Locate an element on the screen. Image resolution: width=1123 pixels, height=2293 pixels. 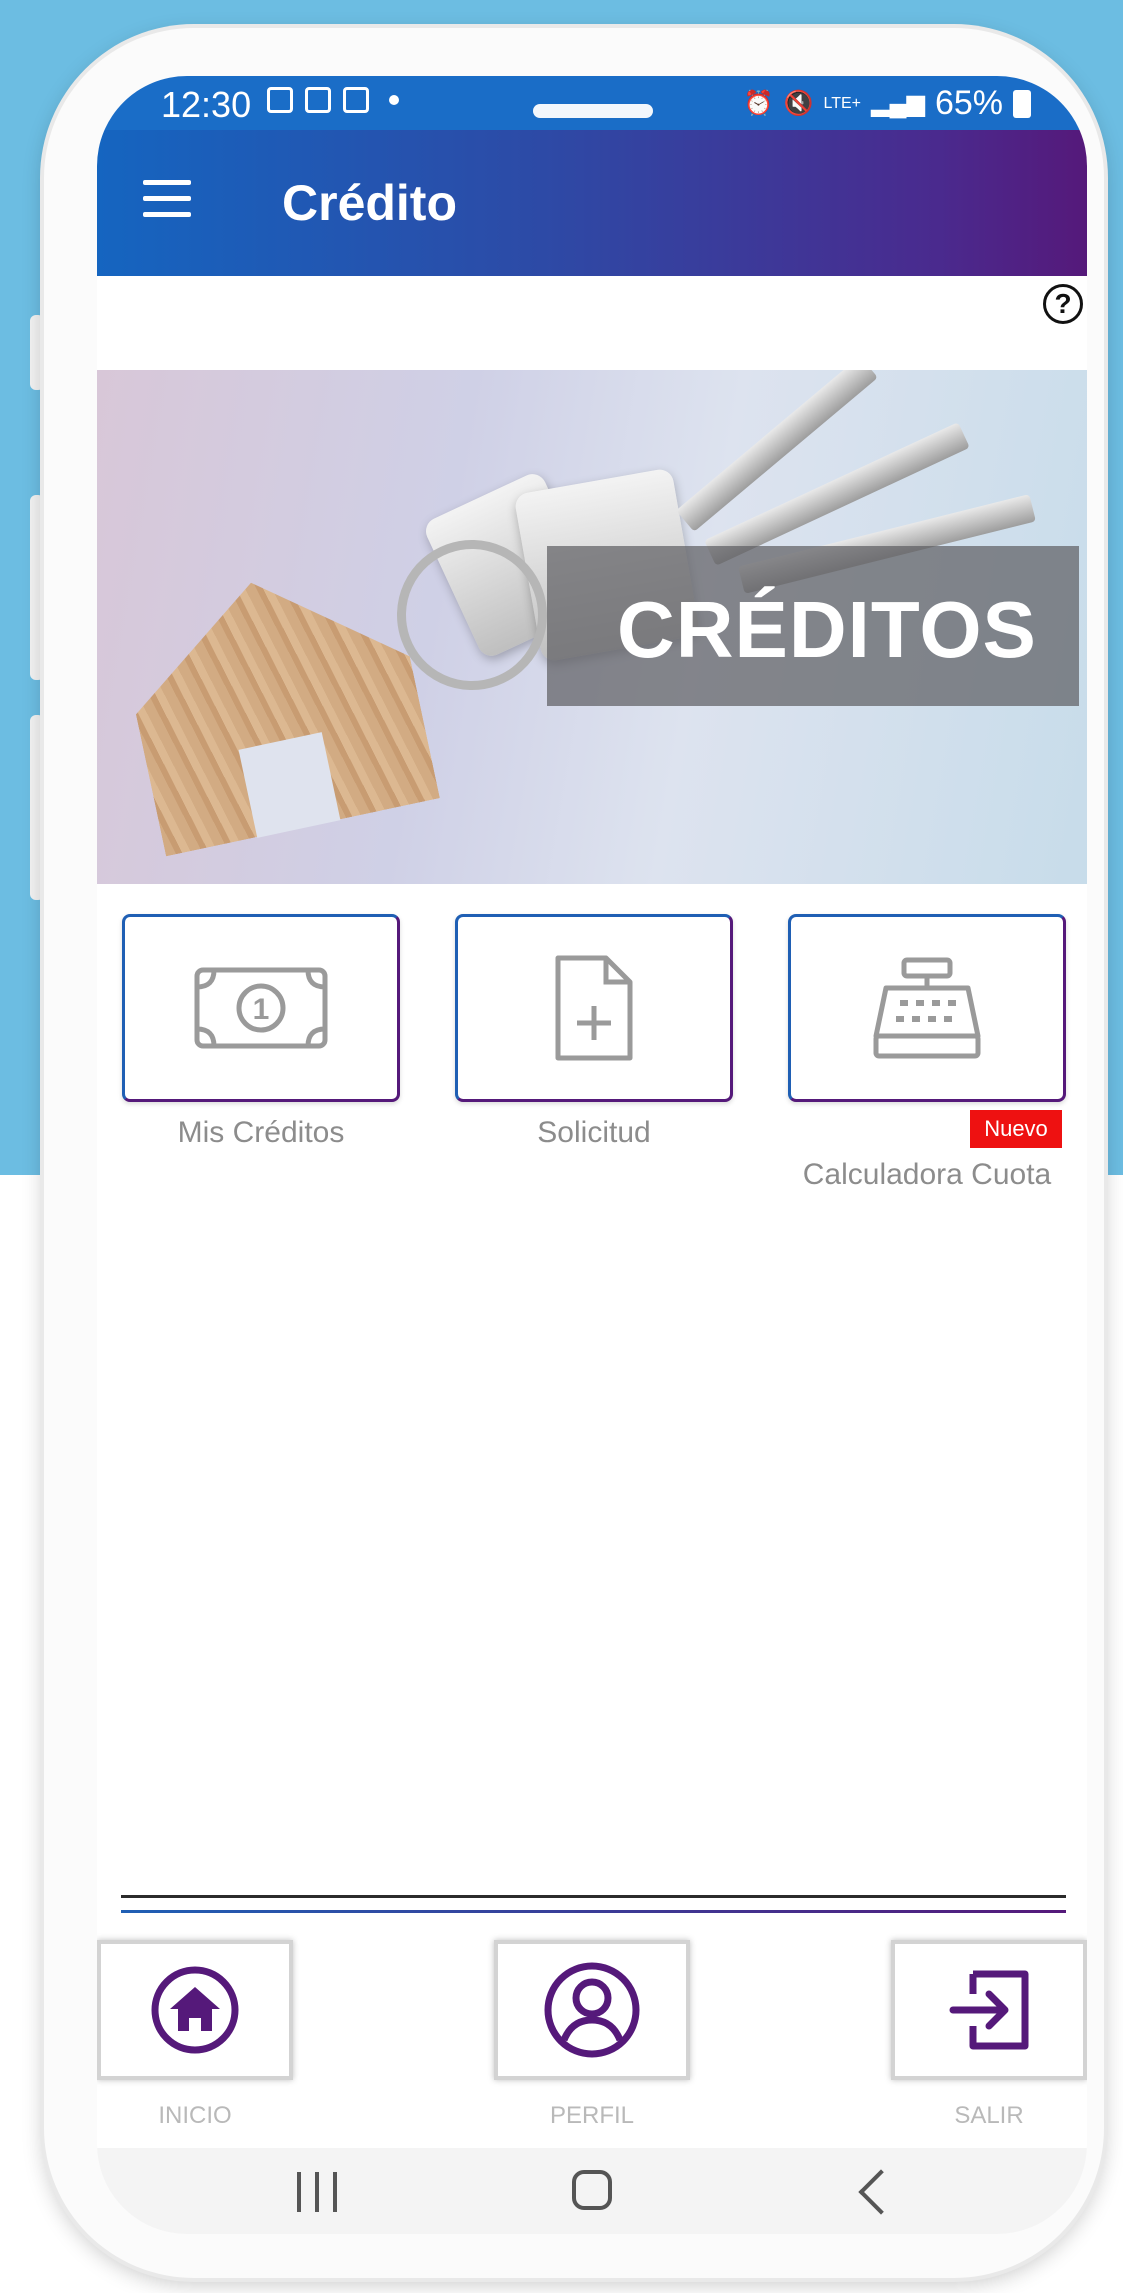
notification-icons is located at coordinates (333, 100).